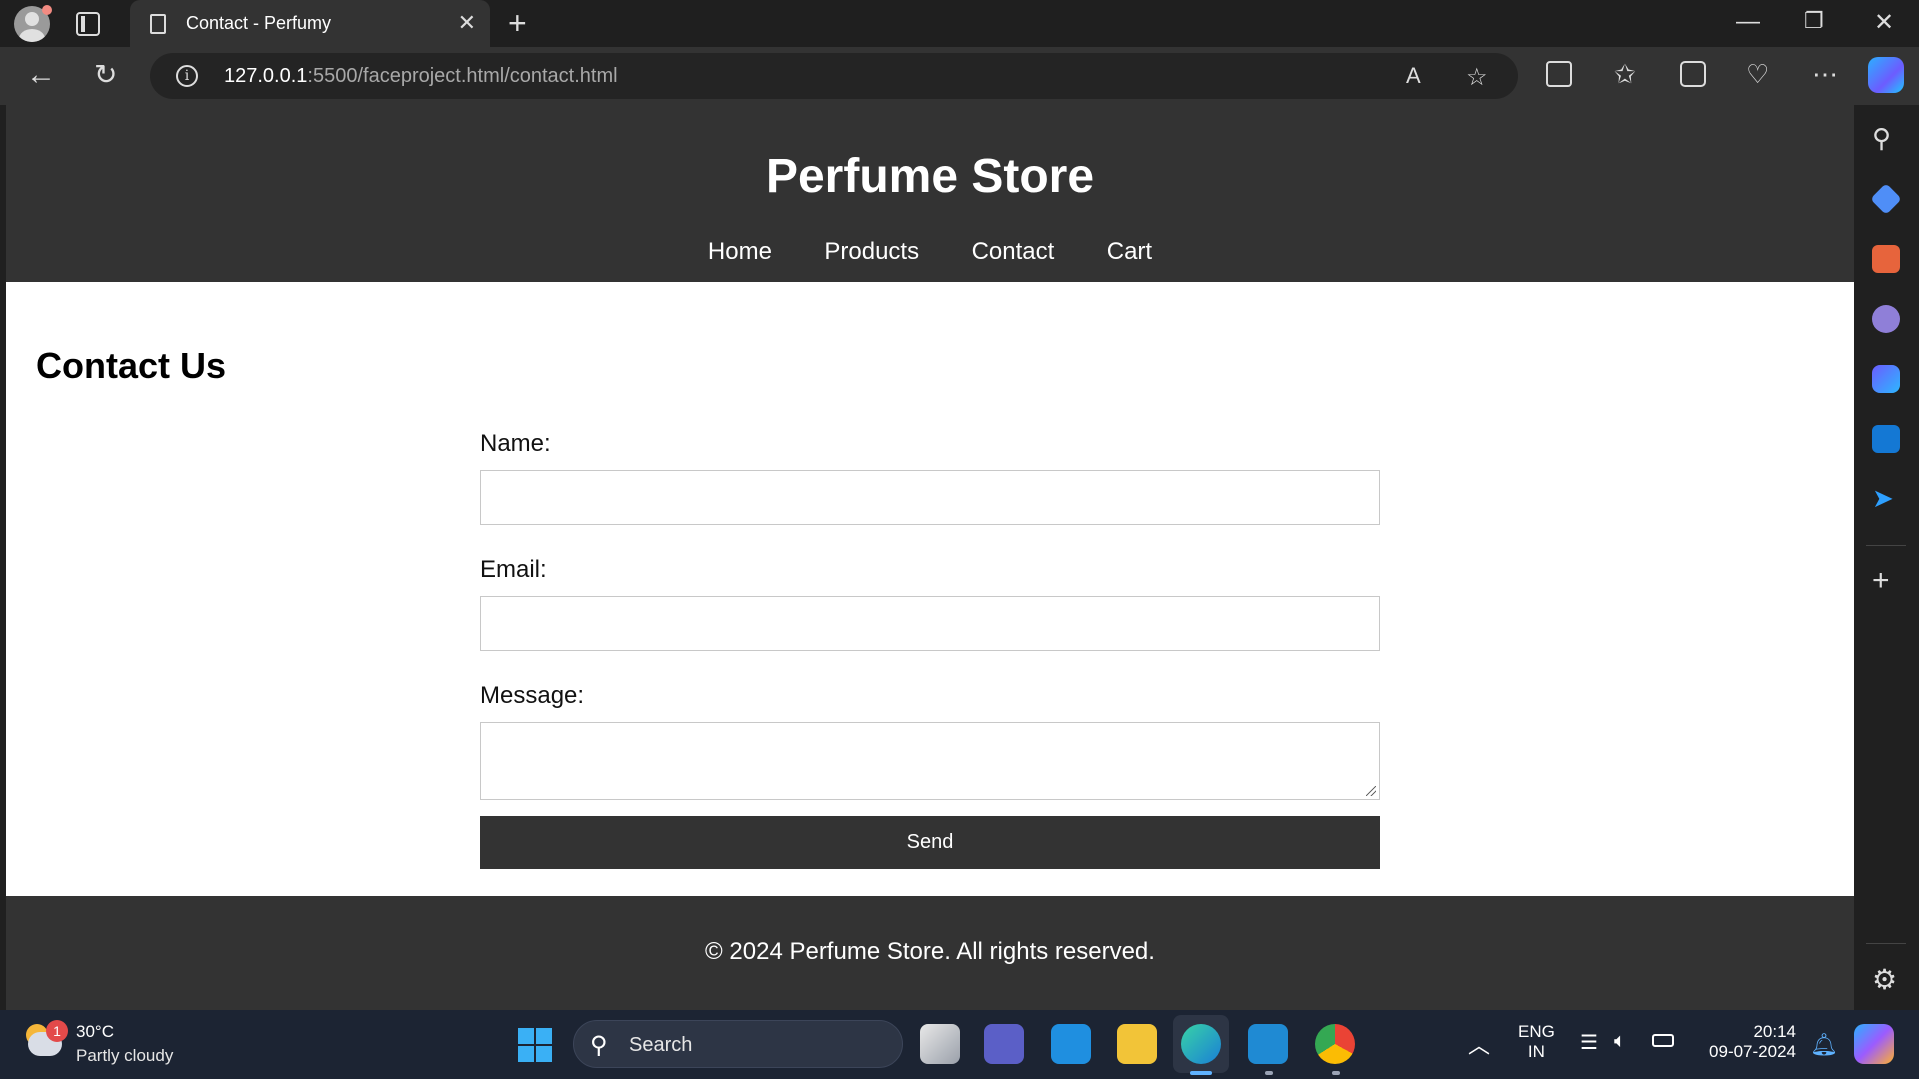 The image size is (1919, 1079). I want to click on send-button: Send, so click(930, 842).